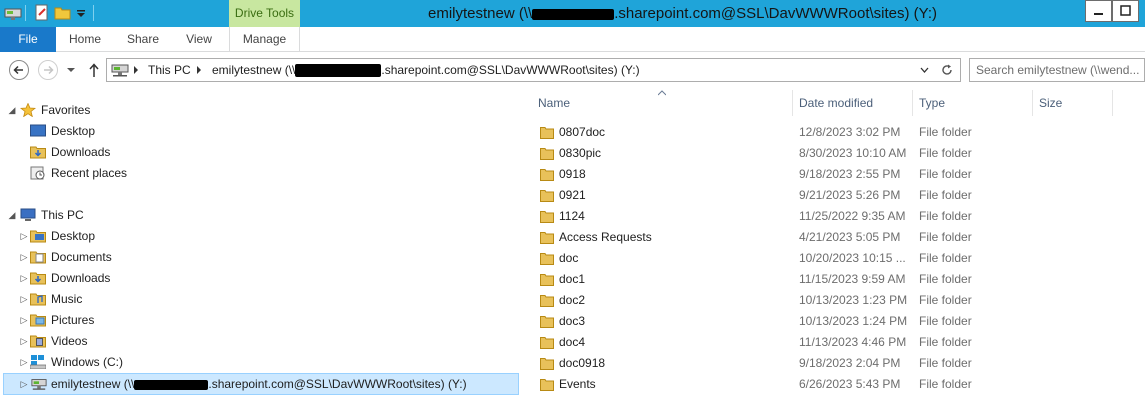 The width and height of the screenshot is (1145, 397). Describe the element at coordinates (260, 341) in the screenshot. I see `tree-pc-videos: ▷ Videos` at that location.